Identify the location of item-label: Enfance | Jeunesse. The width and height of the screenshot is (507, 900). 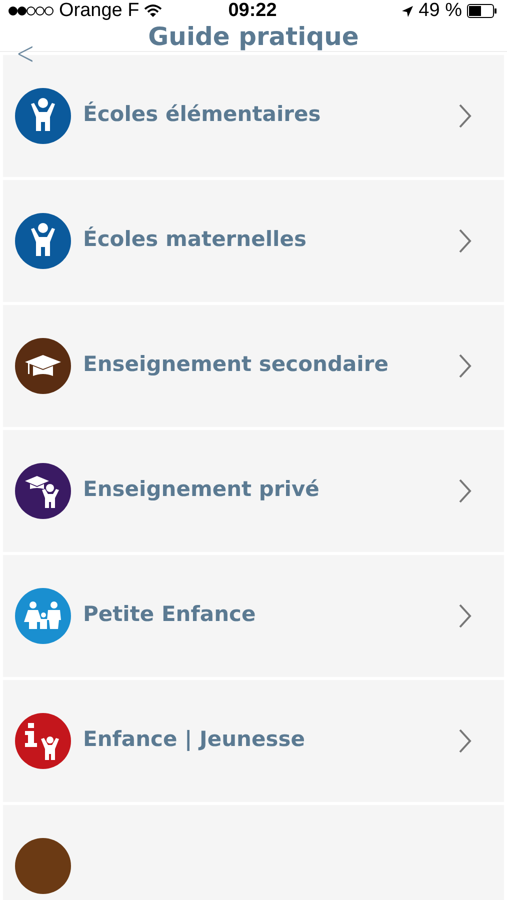
(194, 739).